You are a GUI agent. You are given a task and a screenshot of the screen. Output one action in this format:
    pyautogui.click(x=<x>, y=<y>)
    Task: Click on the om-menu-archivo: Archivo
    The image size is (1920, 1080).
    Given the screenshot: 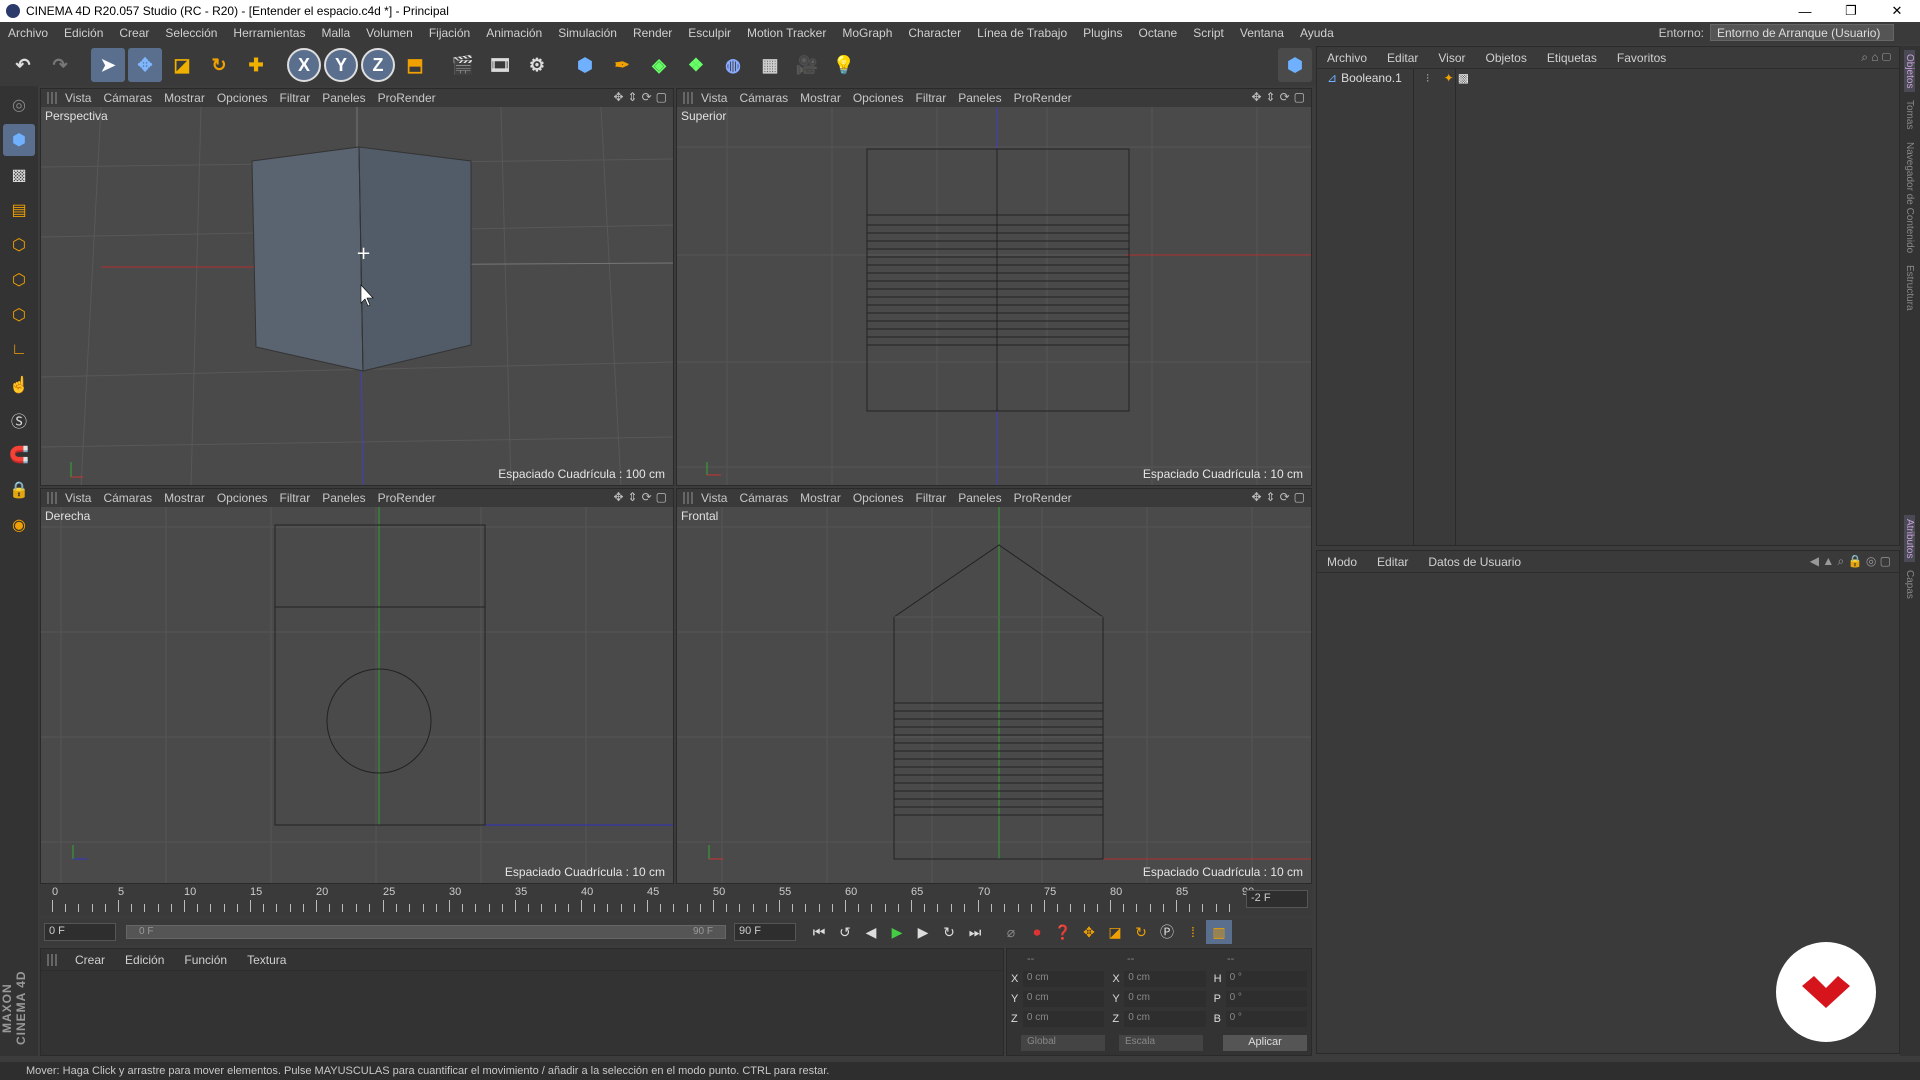 What is the action you would take?
    pyautogui.click(x=1347, y=58)
    